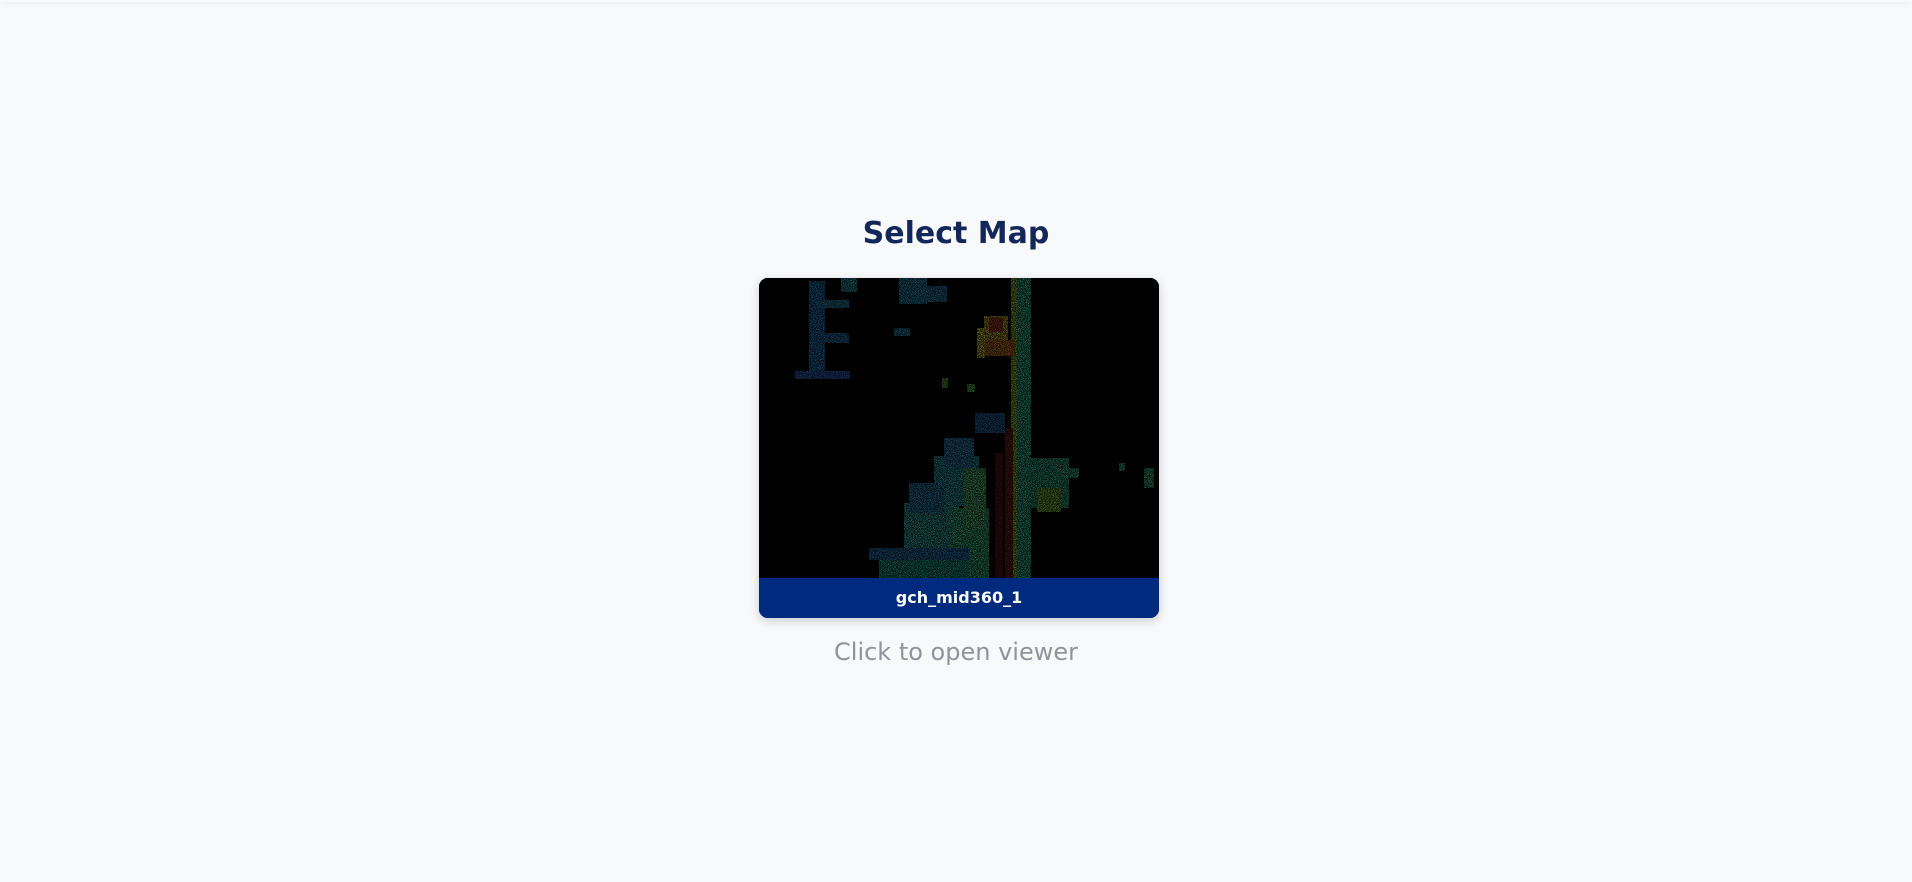  What do you see at coordinates (959, 428) in the screenshot?
I see `map-thumbnail-point-cloud-icon` at bounding box center [959, 428].